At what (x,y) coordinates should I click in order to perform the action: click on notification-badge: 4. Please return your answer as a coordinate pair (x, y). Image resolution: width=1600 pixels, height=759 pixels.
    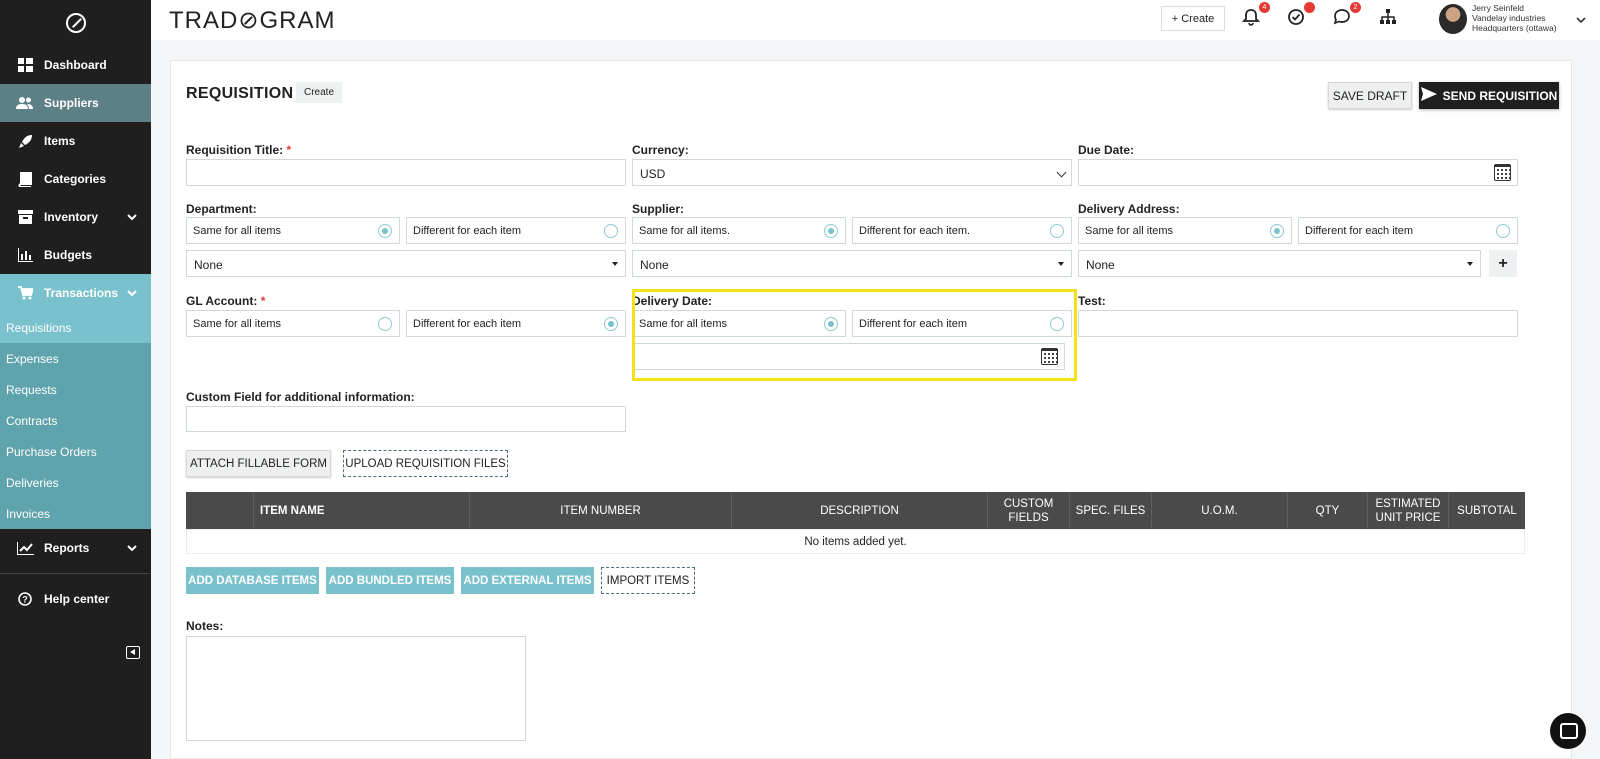
    Looking at the image, I should click on (1264, 7).